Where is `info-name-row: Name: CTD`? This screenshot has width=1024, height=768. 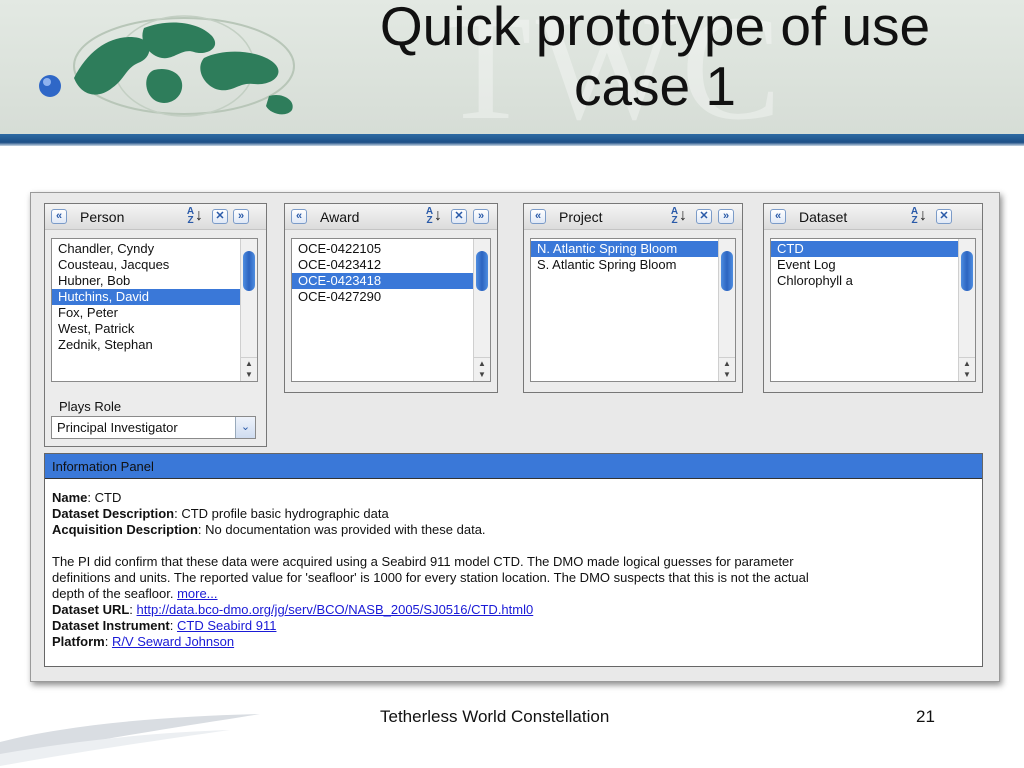 info-name-row: Name: CTD is located at coordinates (87, 497).